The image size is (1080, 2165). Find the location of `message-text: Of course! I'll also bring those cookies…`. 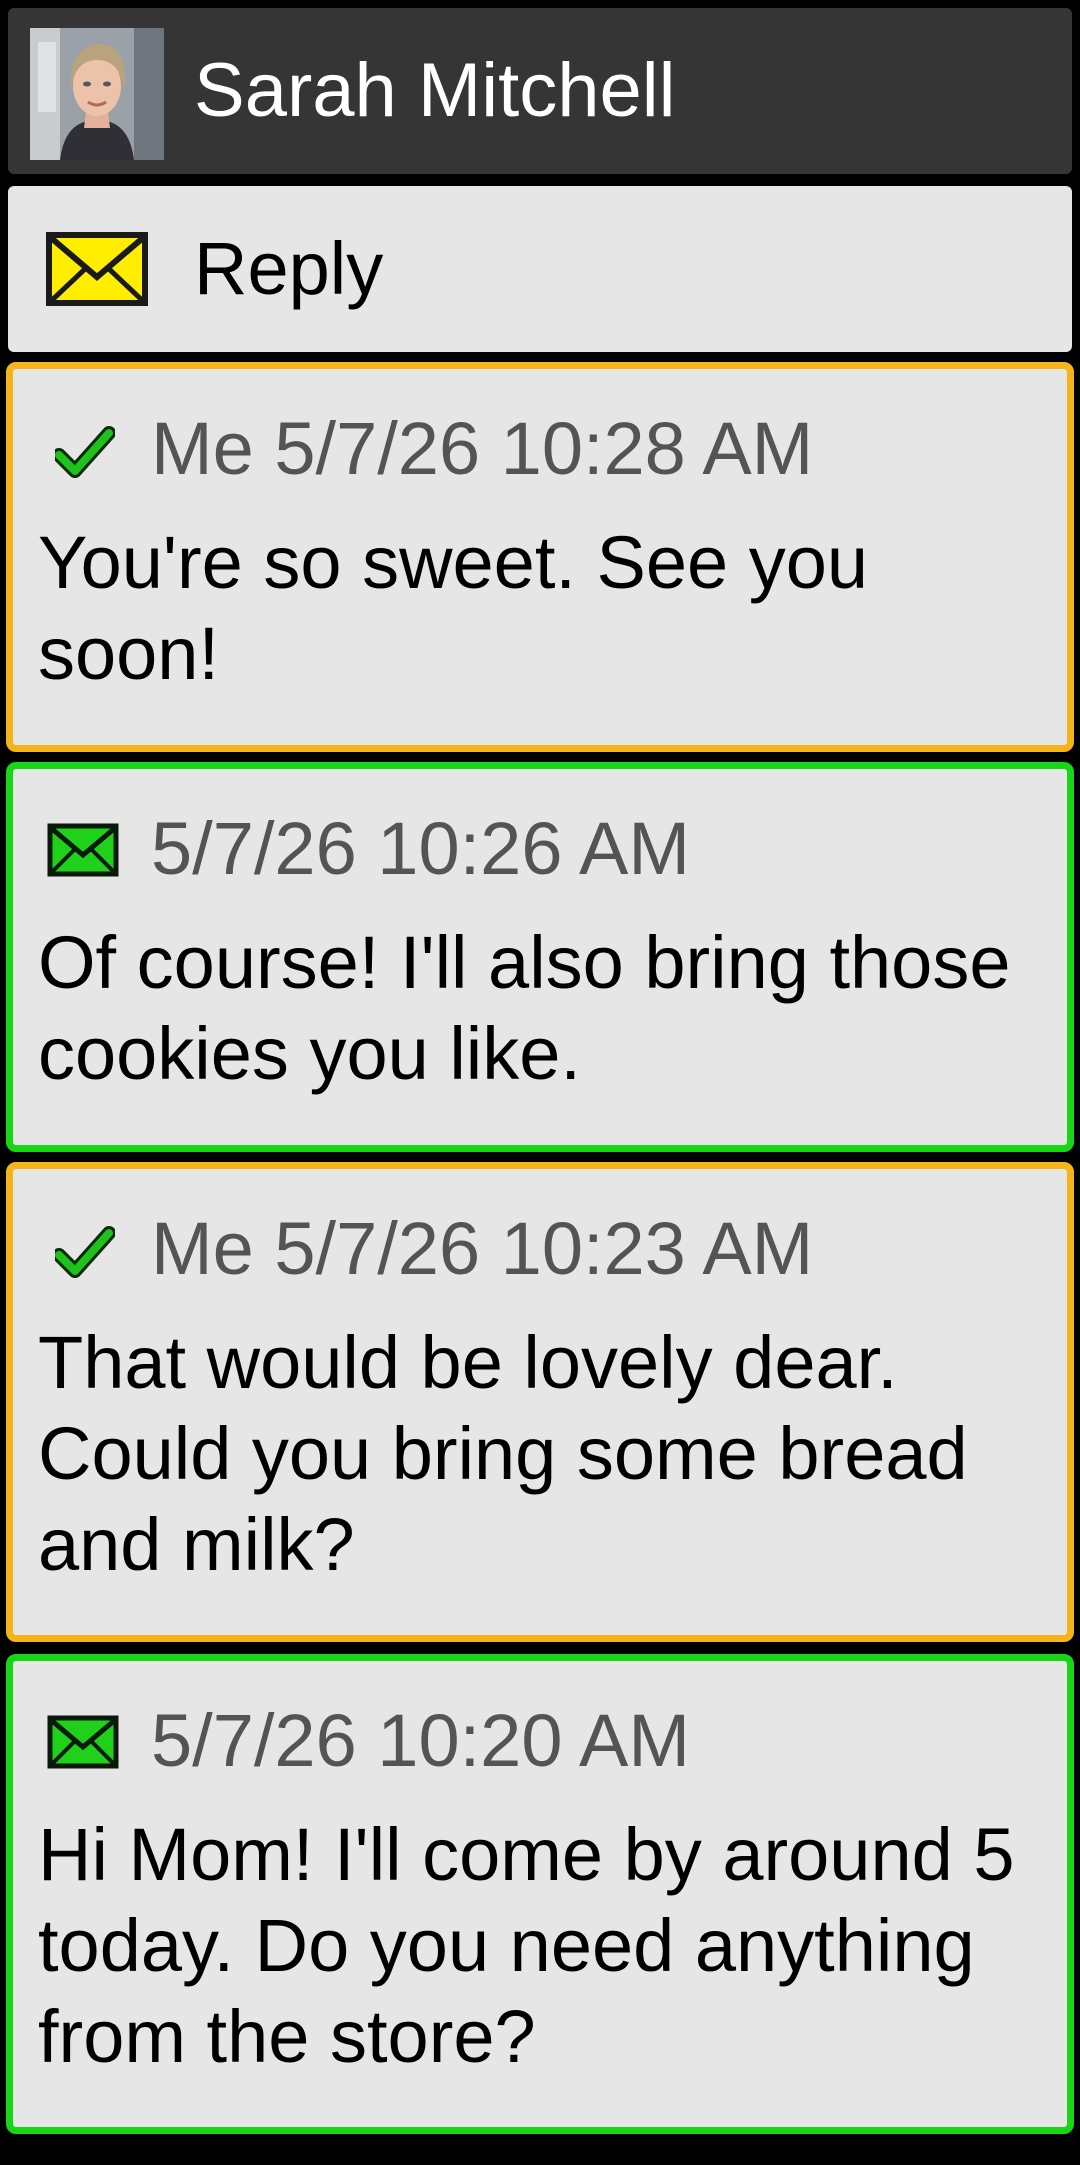

message-text: Of course! I'll also bring those cookies… is located at coordinates (524, 1008).